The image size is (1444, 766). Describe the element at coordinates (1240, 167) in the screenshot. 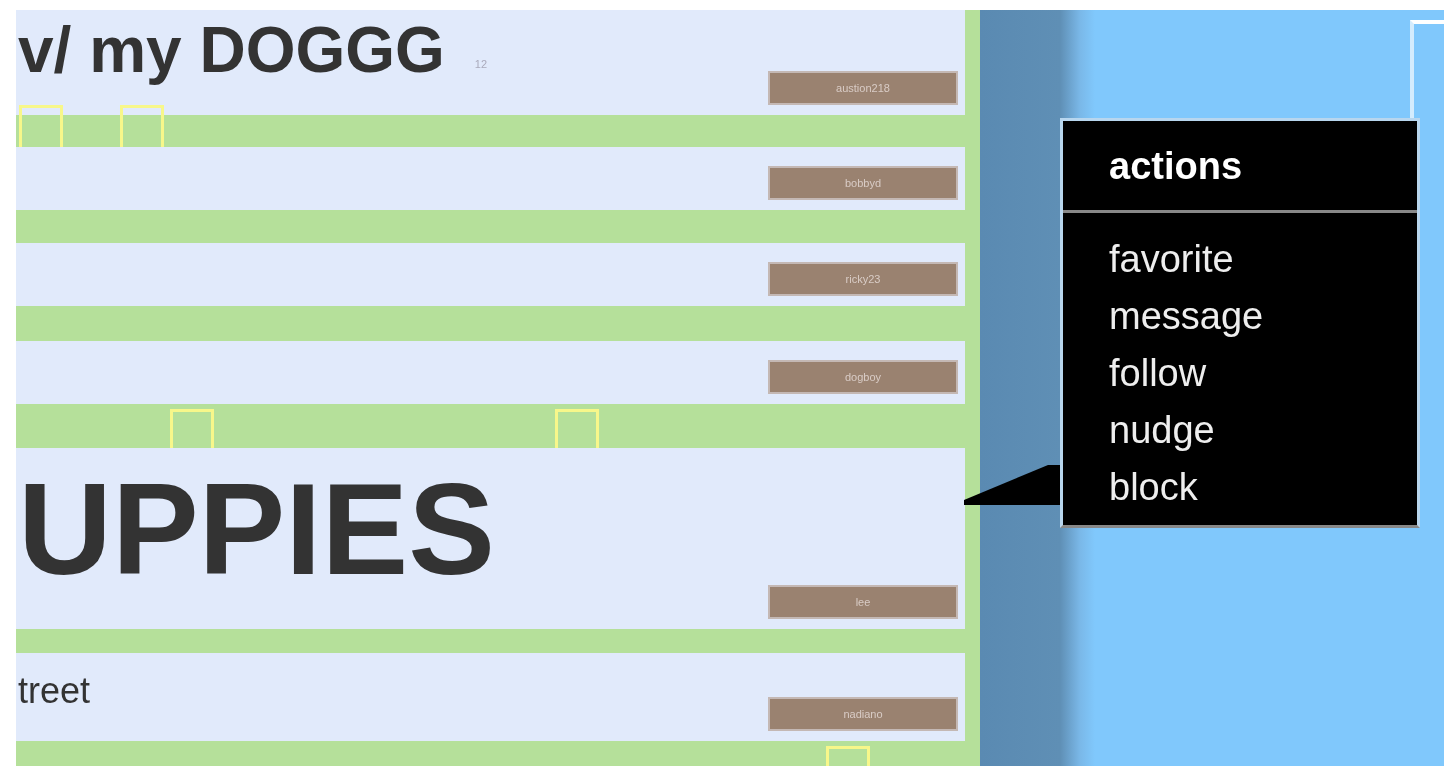

I see `menu-title: actions` at that location.